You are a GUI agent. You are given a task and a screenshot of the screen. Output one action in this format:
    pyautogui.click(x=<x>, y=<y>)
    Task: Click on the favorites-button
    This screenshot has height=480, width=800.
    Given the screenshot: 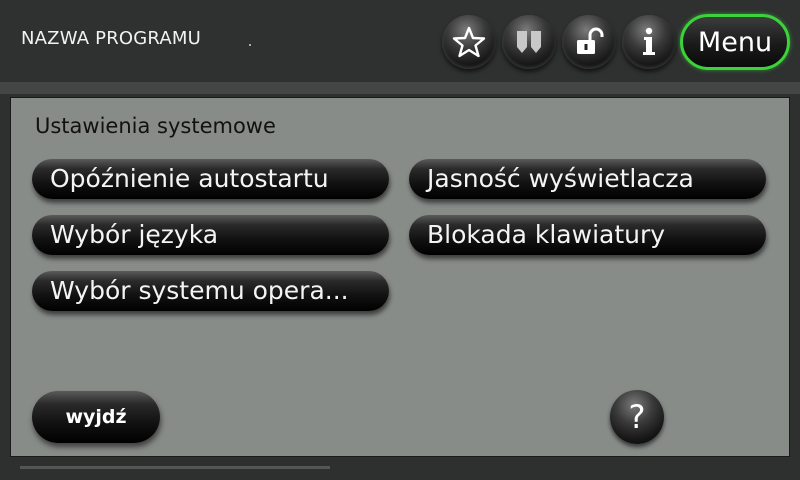 What is the action you would take?
    pyautogui.click(x=469, y=42)
    